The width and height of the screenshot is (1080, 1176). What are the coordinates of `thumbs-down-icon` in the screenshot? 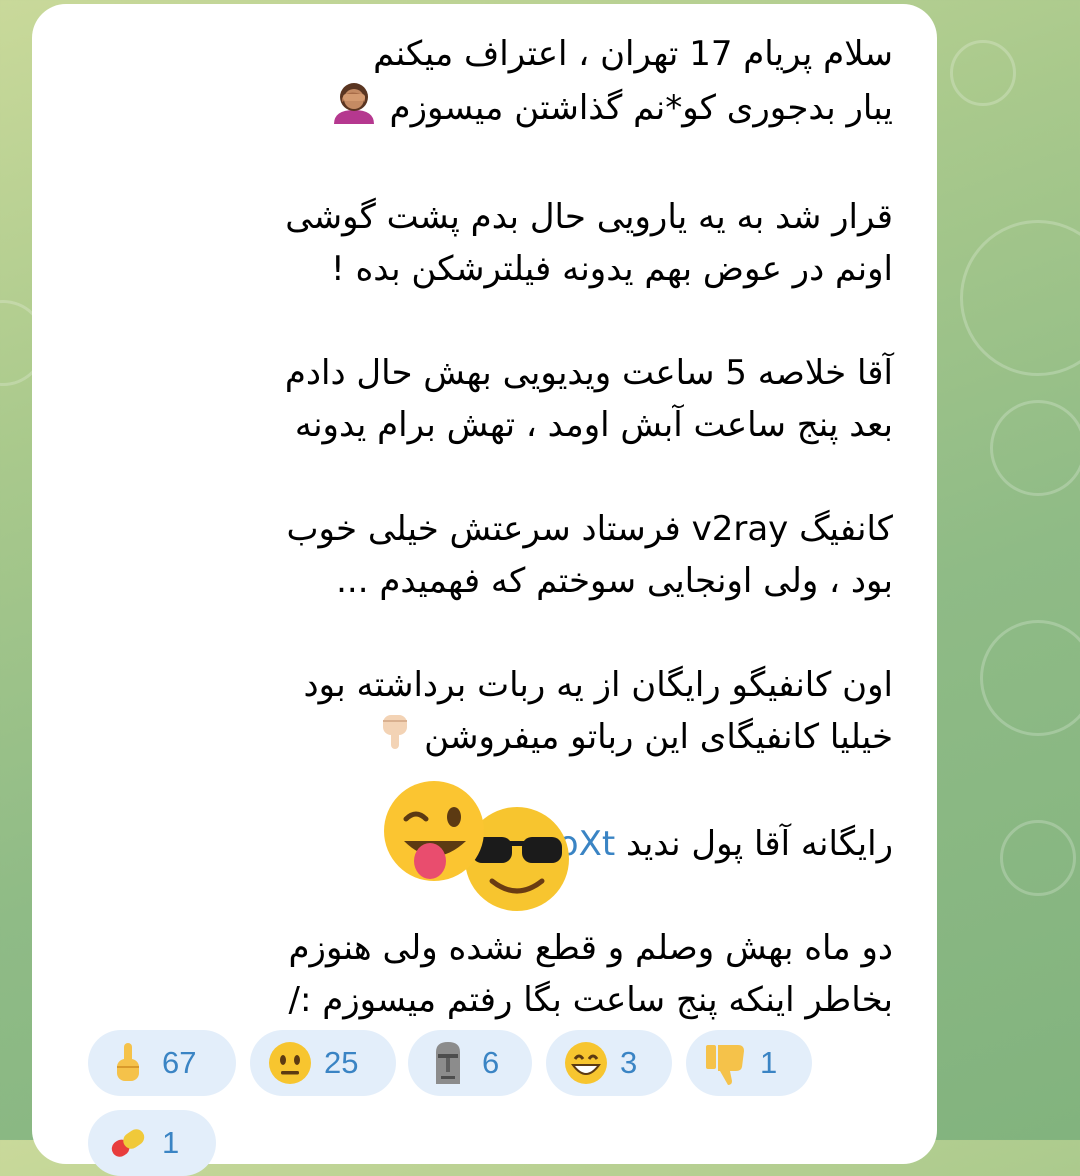 It's located at (726, 1063).